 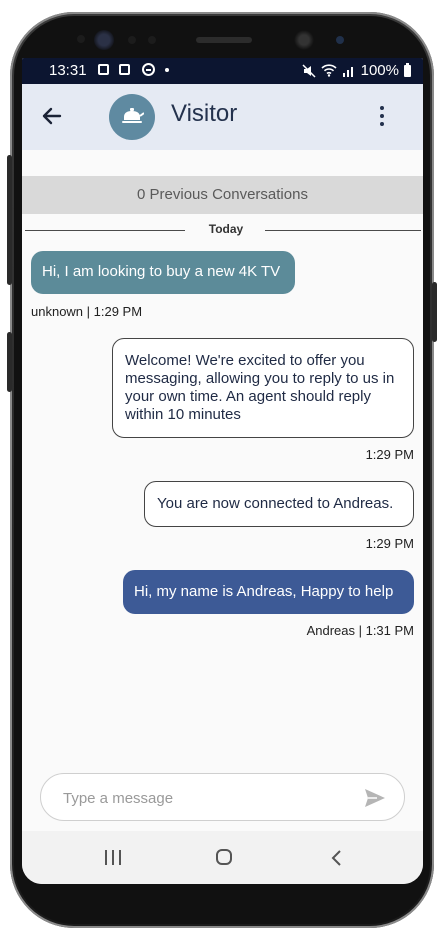 What do you see at coordinates (360, 630) in the screenshot?
I see `message-meta: Andreas | 1:31 PM` at bounding box center [360, 630].